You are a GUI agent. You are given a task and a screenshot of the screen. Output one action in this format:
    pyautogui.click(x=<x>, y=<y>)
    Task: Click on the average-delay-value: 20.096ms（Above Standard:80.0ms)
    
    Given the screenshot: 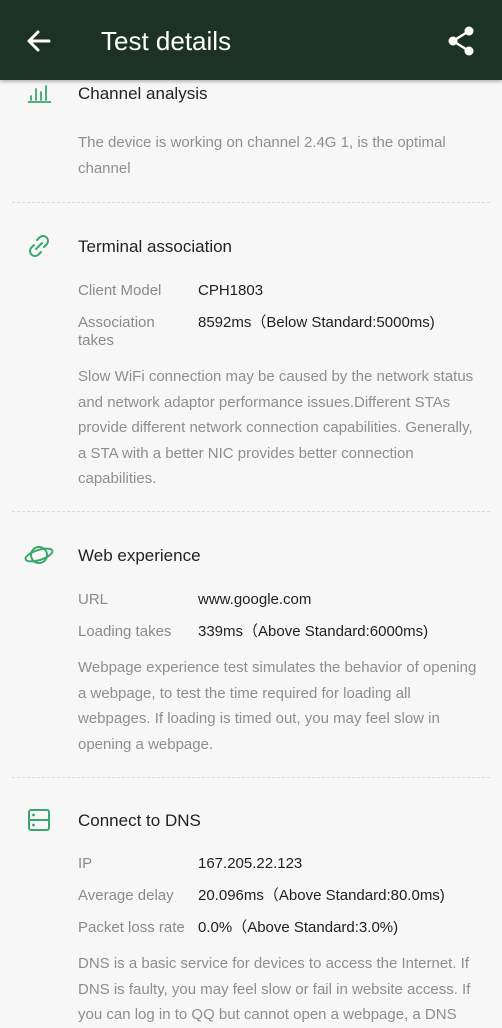 What is the action you would take?
    pyautogui.click(x=321, y=895)
    